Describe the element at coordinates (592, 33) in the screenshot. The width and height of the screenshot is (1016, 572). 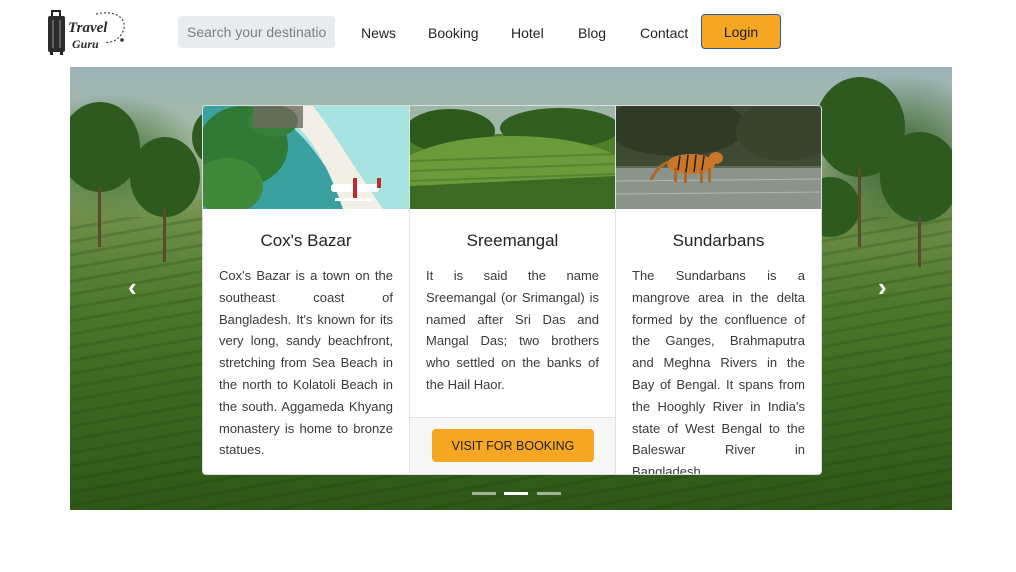
I see `nav-blog: Blog` at that location.